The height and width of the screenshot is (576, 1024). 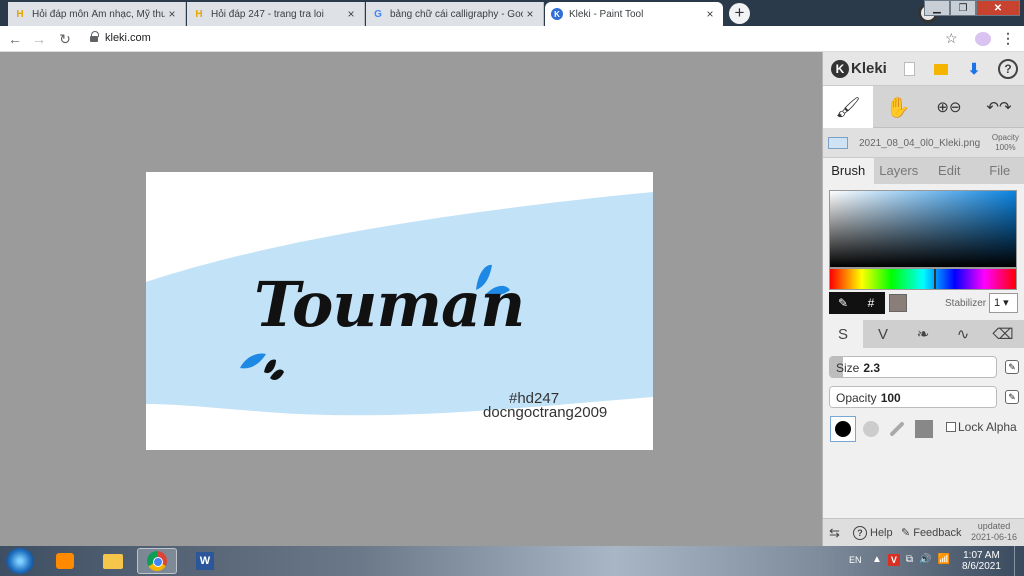 I want to click on chrome-app, so click(x=157, y=561).